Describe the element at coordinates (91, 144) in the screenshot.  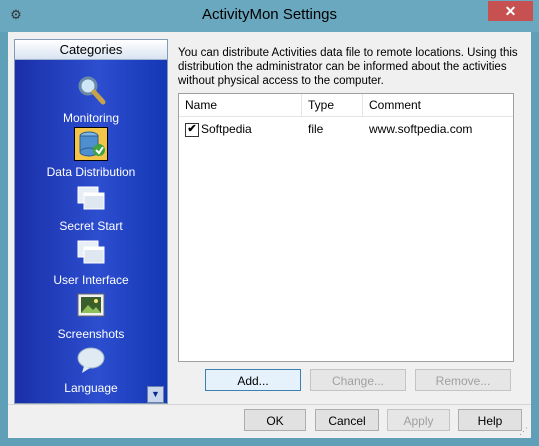
I see `database-icon` at that location.